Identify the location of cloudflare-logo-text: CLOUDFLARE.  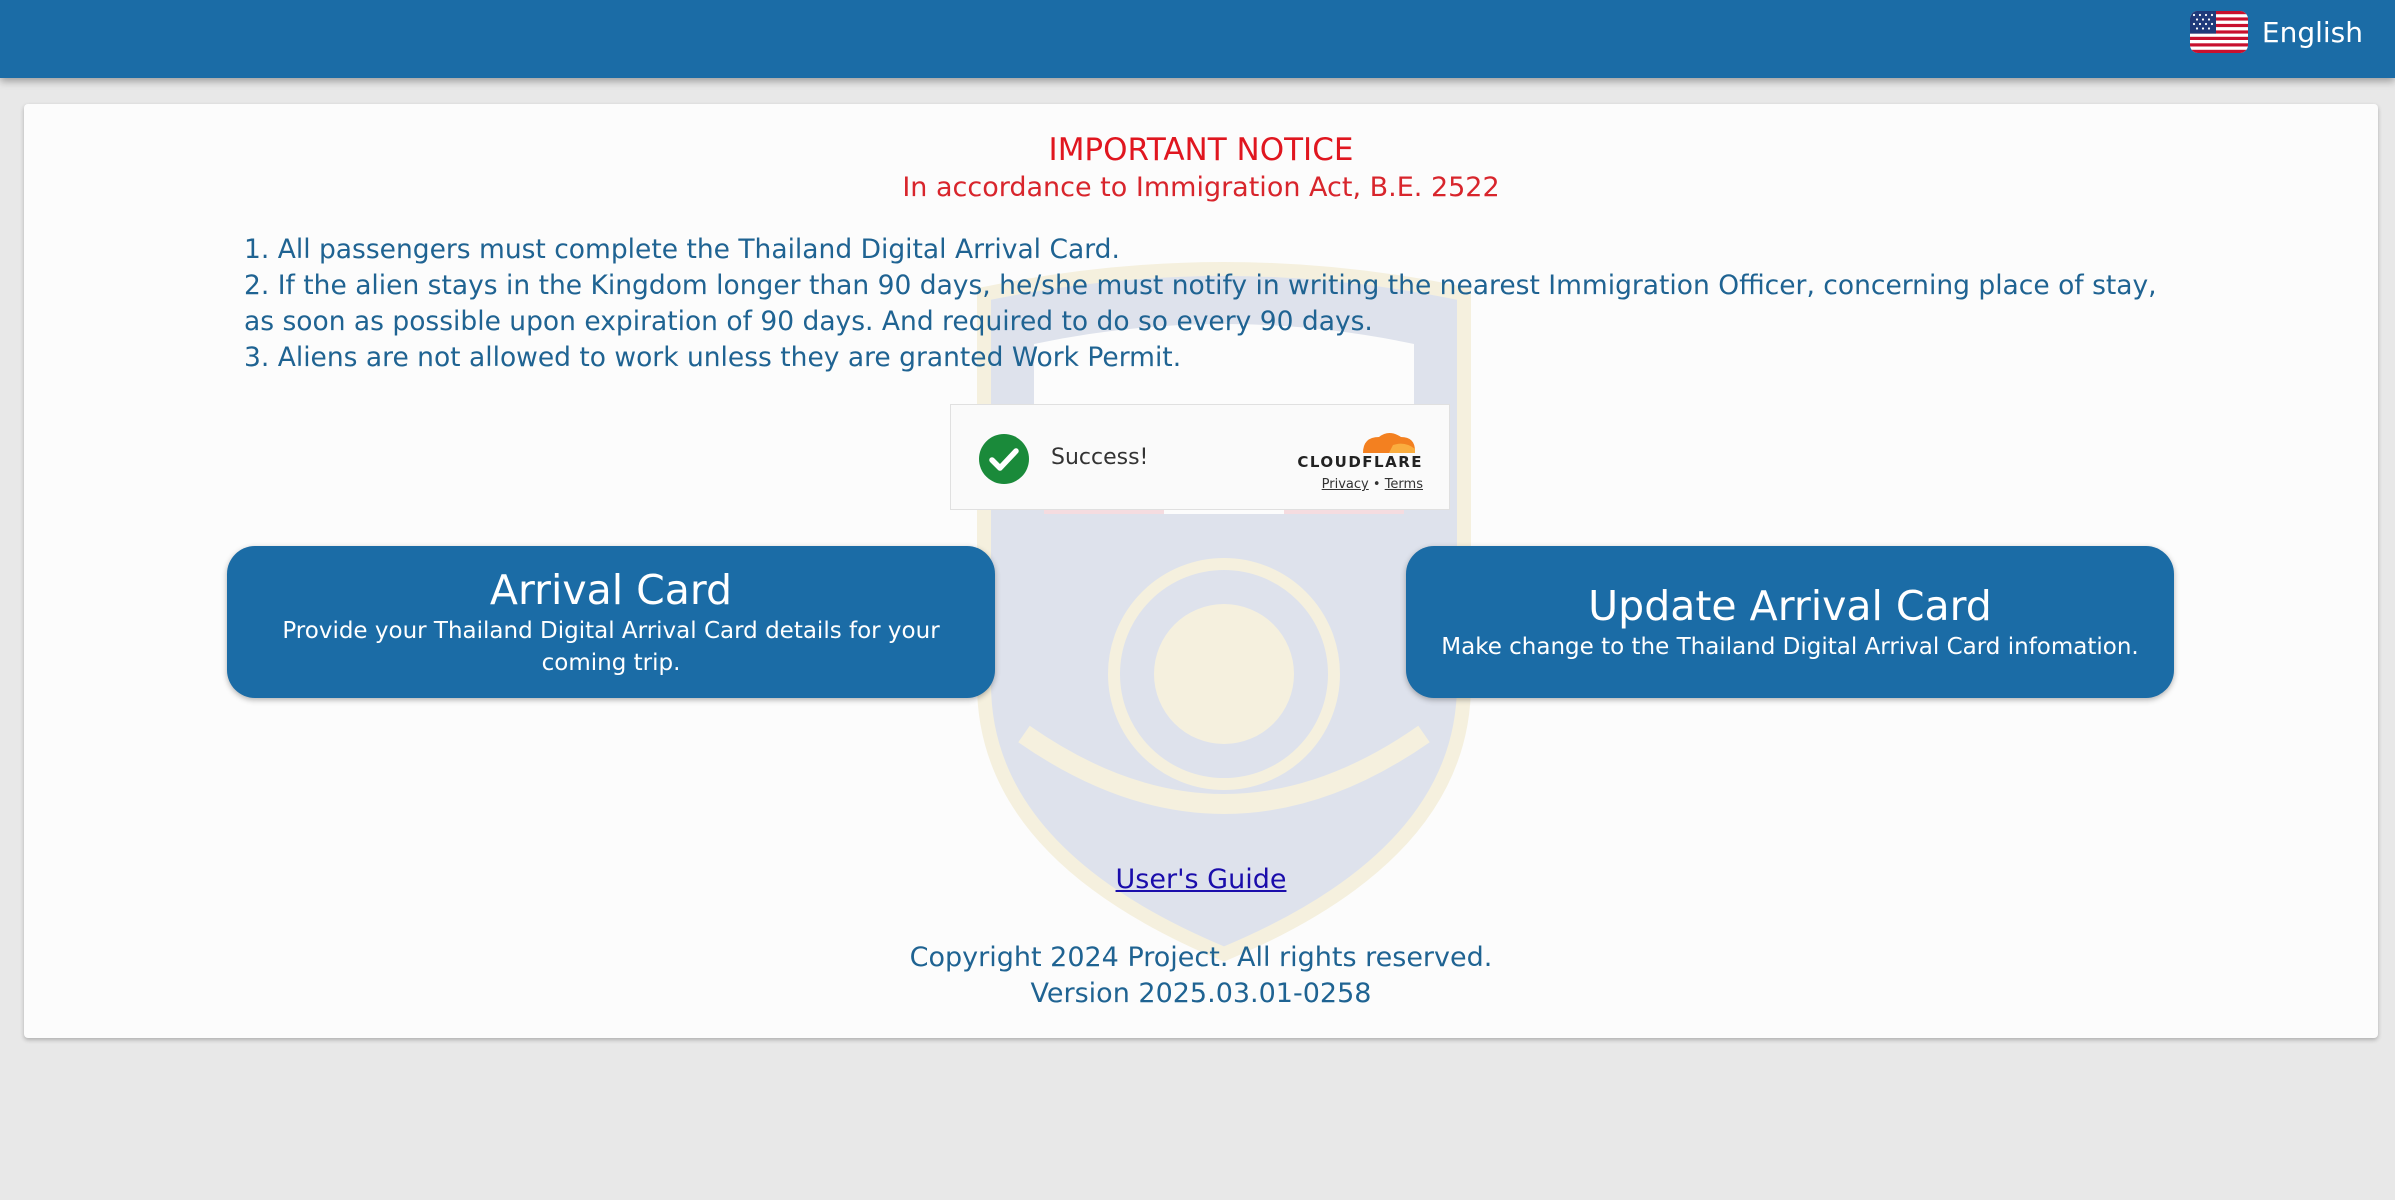
(1360, 462).